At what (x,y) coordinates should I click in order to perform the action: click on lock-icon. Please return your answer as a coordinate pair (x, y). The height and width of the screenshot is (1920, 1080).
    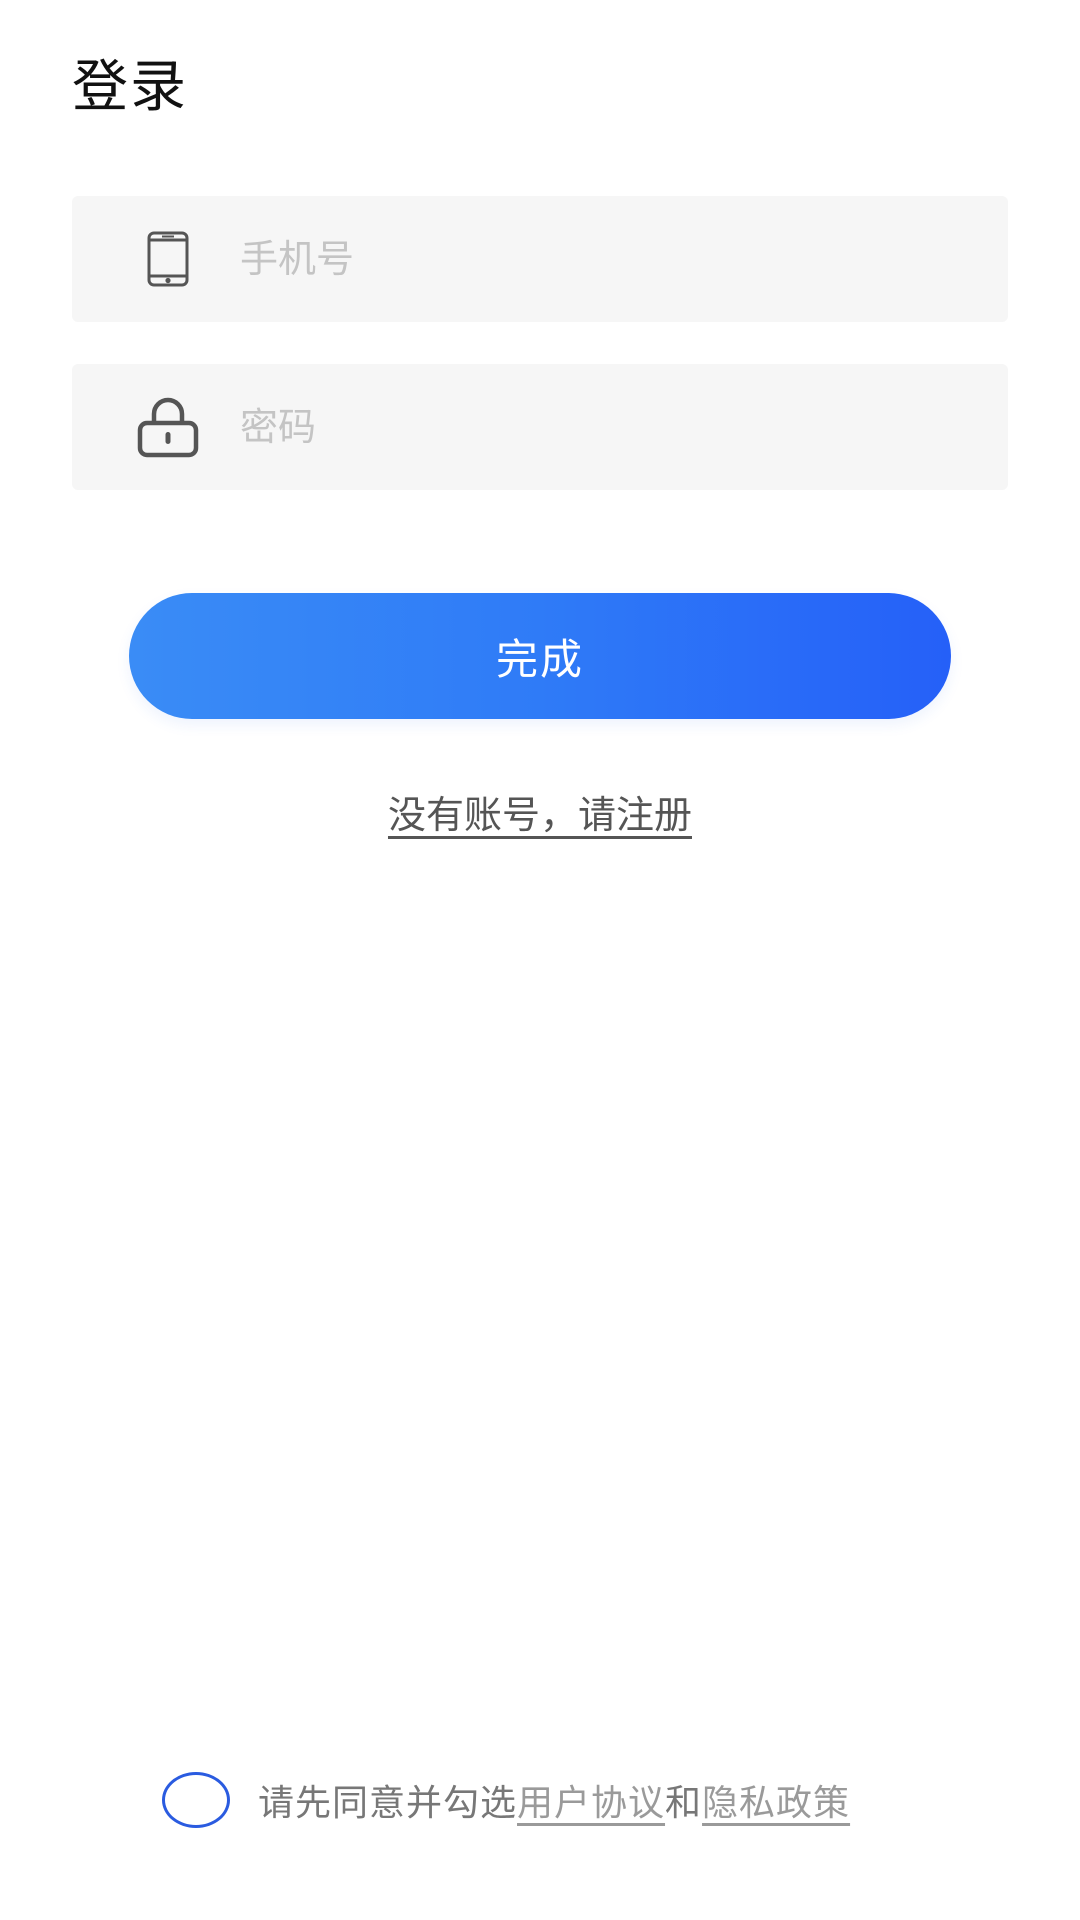
    Looking at the image, I should click on (168, 427).